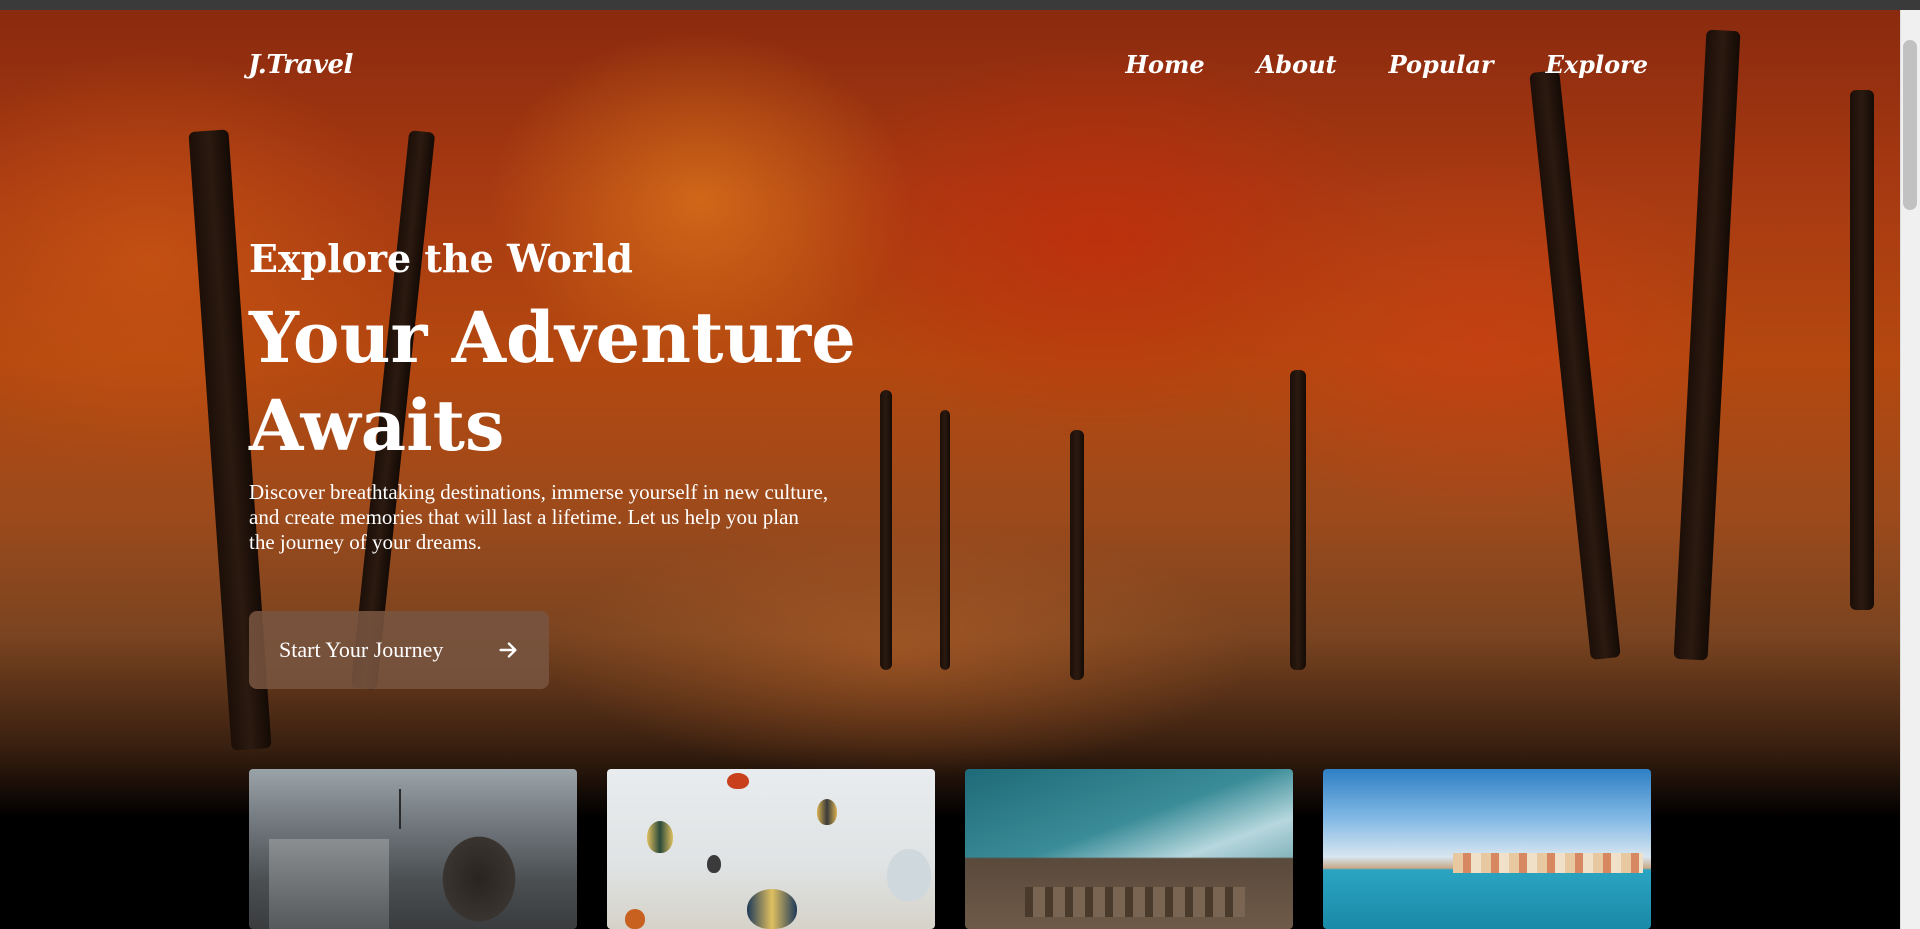 Image resolution: width=1920 pixels, height=929 pixels. What do you see at coordinates (1487, 849) in the screenshot?
I see `destination-card-coast` at bounding box center [1487, 849].